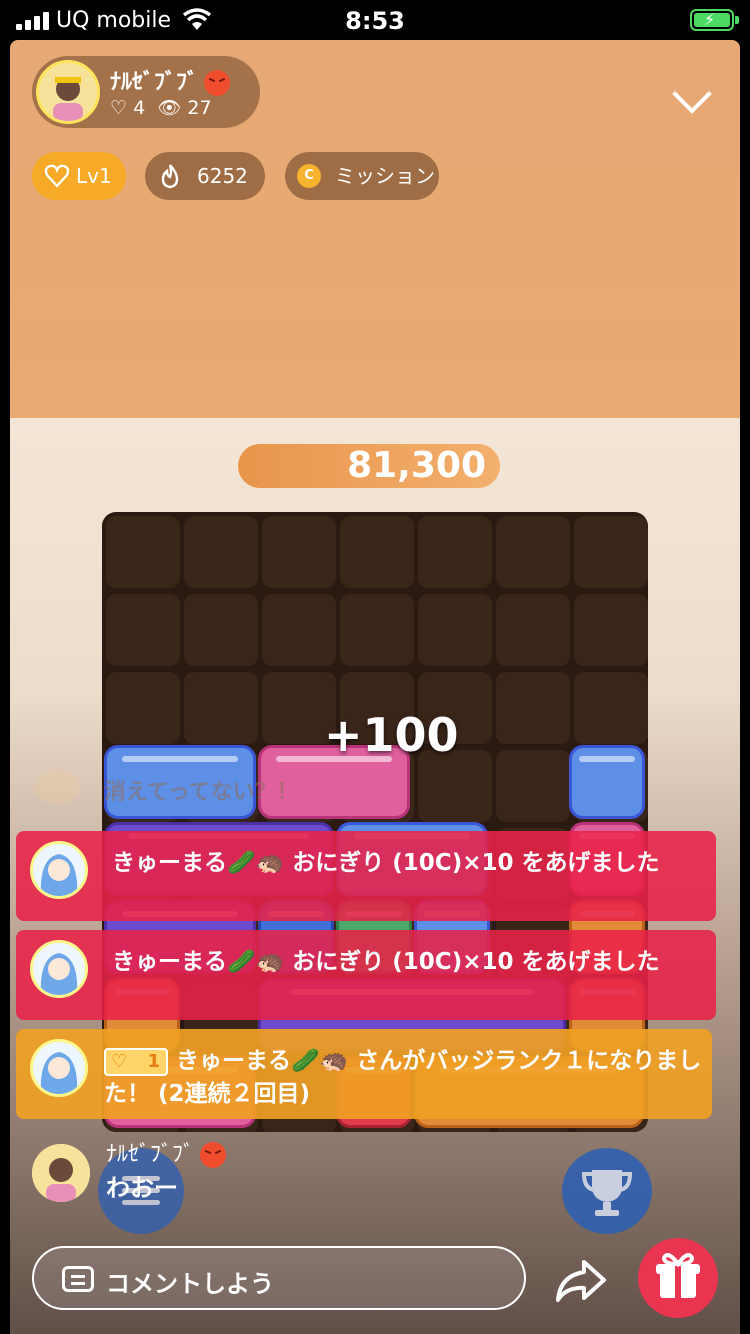  What do you see at coordinates (68, 92) in the screenshot?
I see `host-avatar` at bounding box center [68, 92].